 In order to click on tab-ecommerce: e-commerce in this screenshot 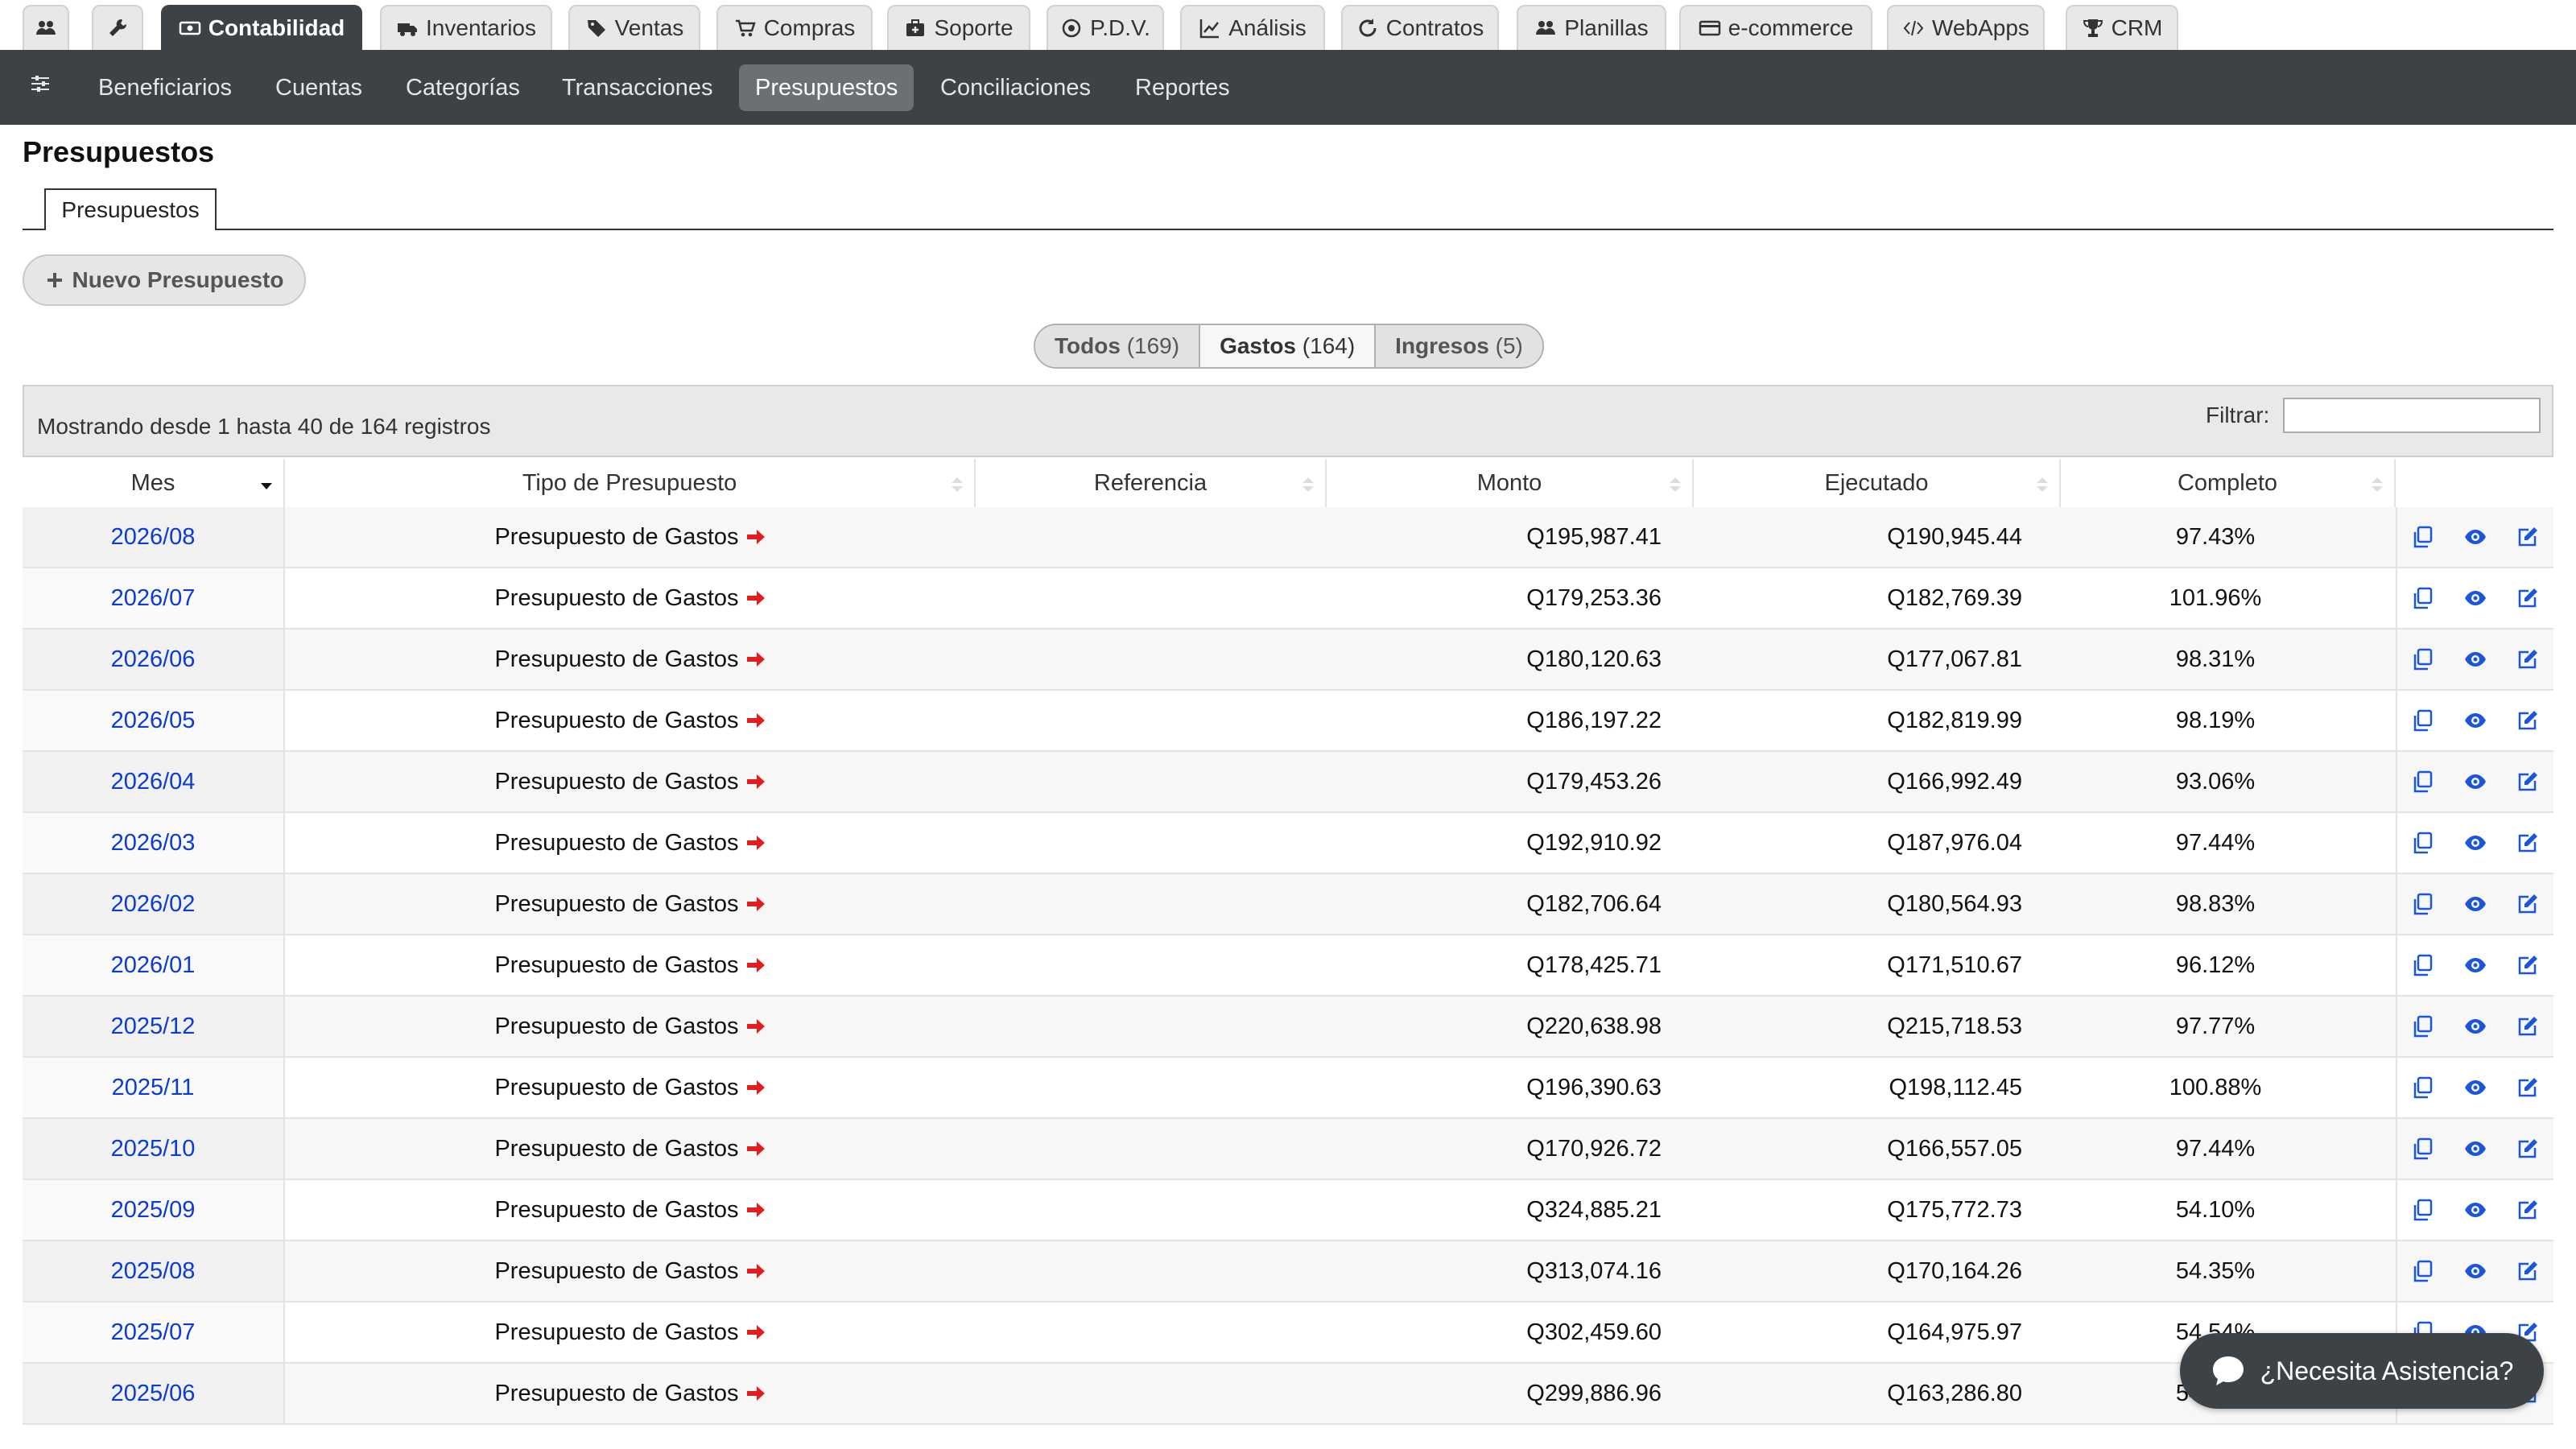, I will do `click(1775, 27)`.